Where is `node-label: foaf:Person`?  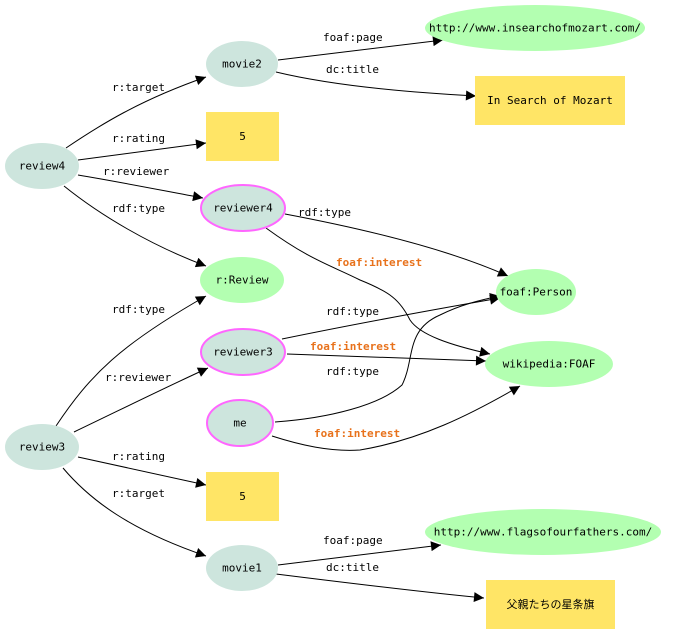 node-label: foaf:Person is located at coordinates (536, 292).